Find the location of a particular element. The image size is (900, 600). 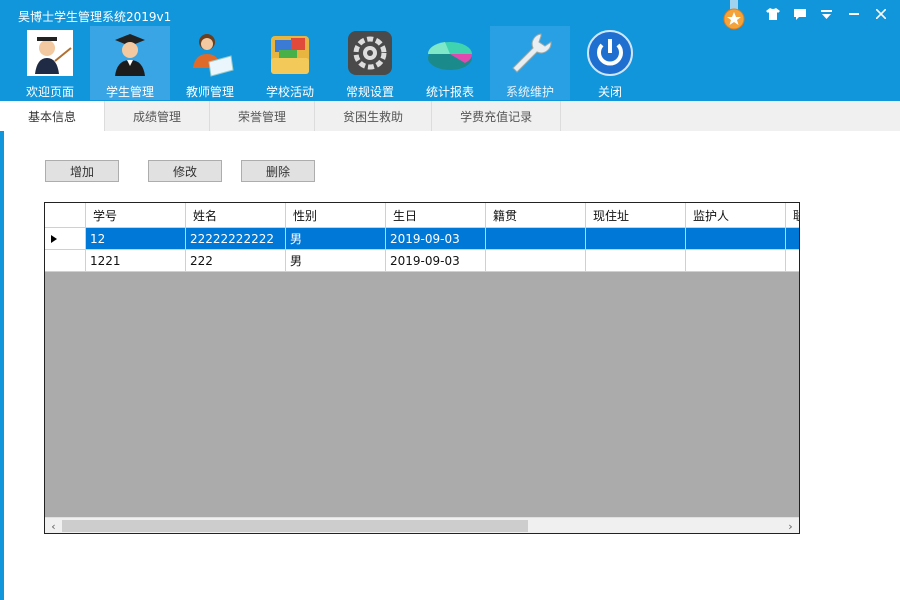

toolbar-student-button: 学生管理 is located at coordinates (130, 63).